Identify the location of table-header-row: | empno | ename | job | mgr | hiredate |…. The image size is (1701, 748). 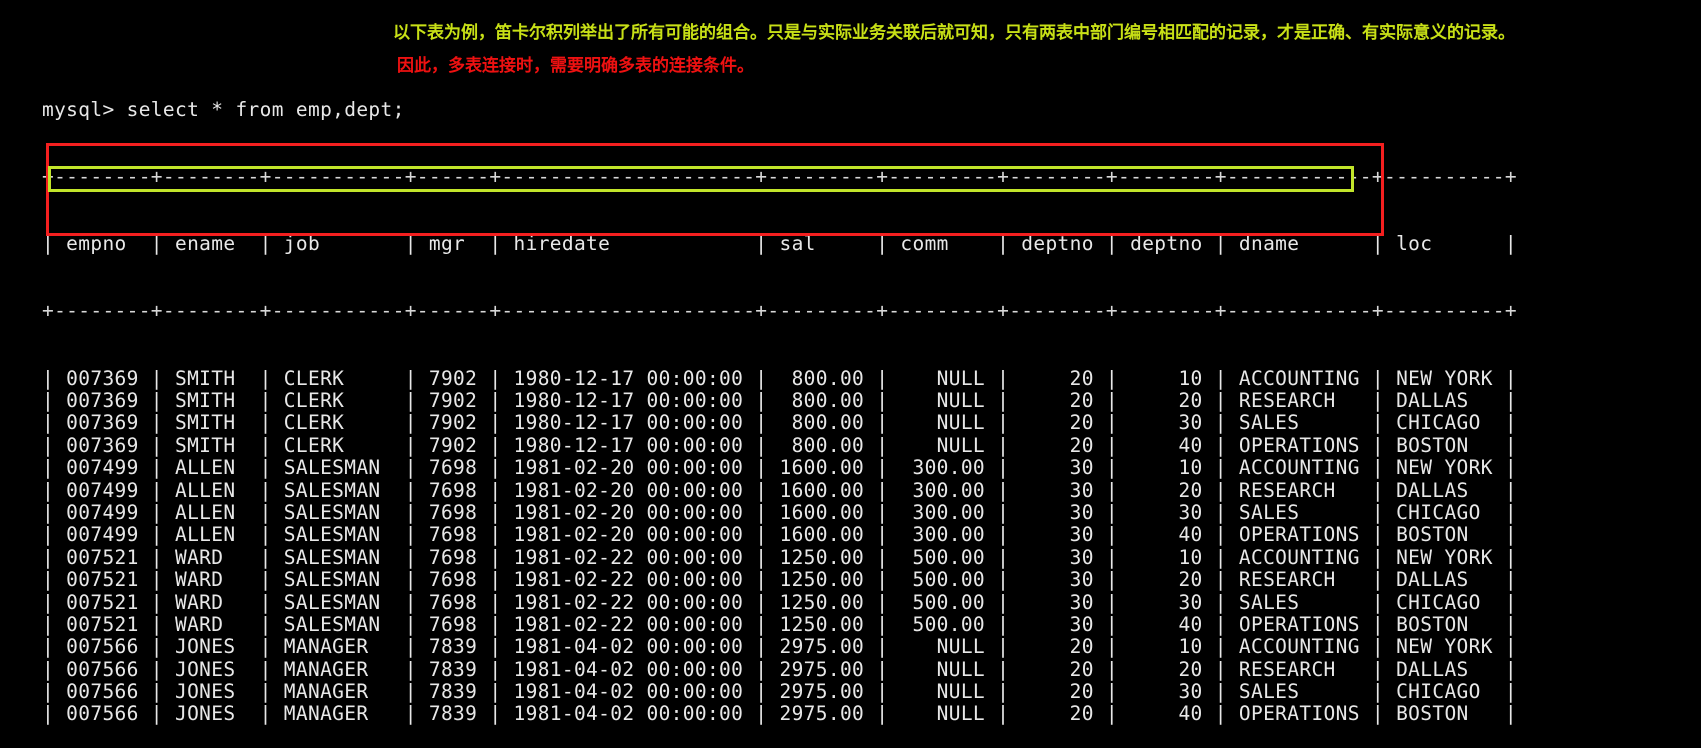
(779, 244).